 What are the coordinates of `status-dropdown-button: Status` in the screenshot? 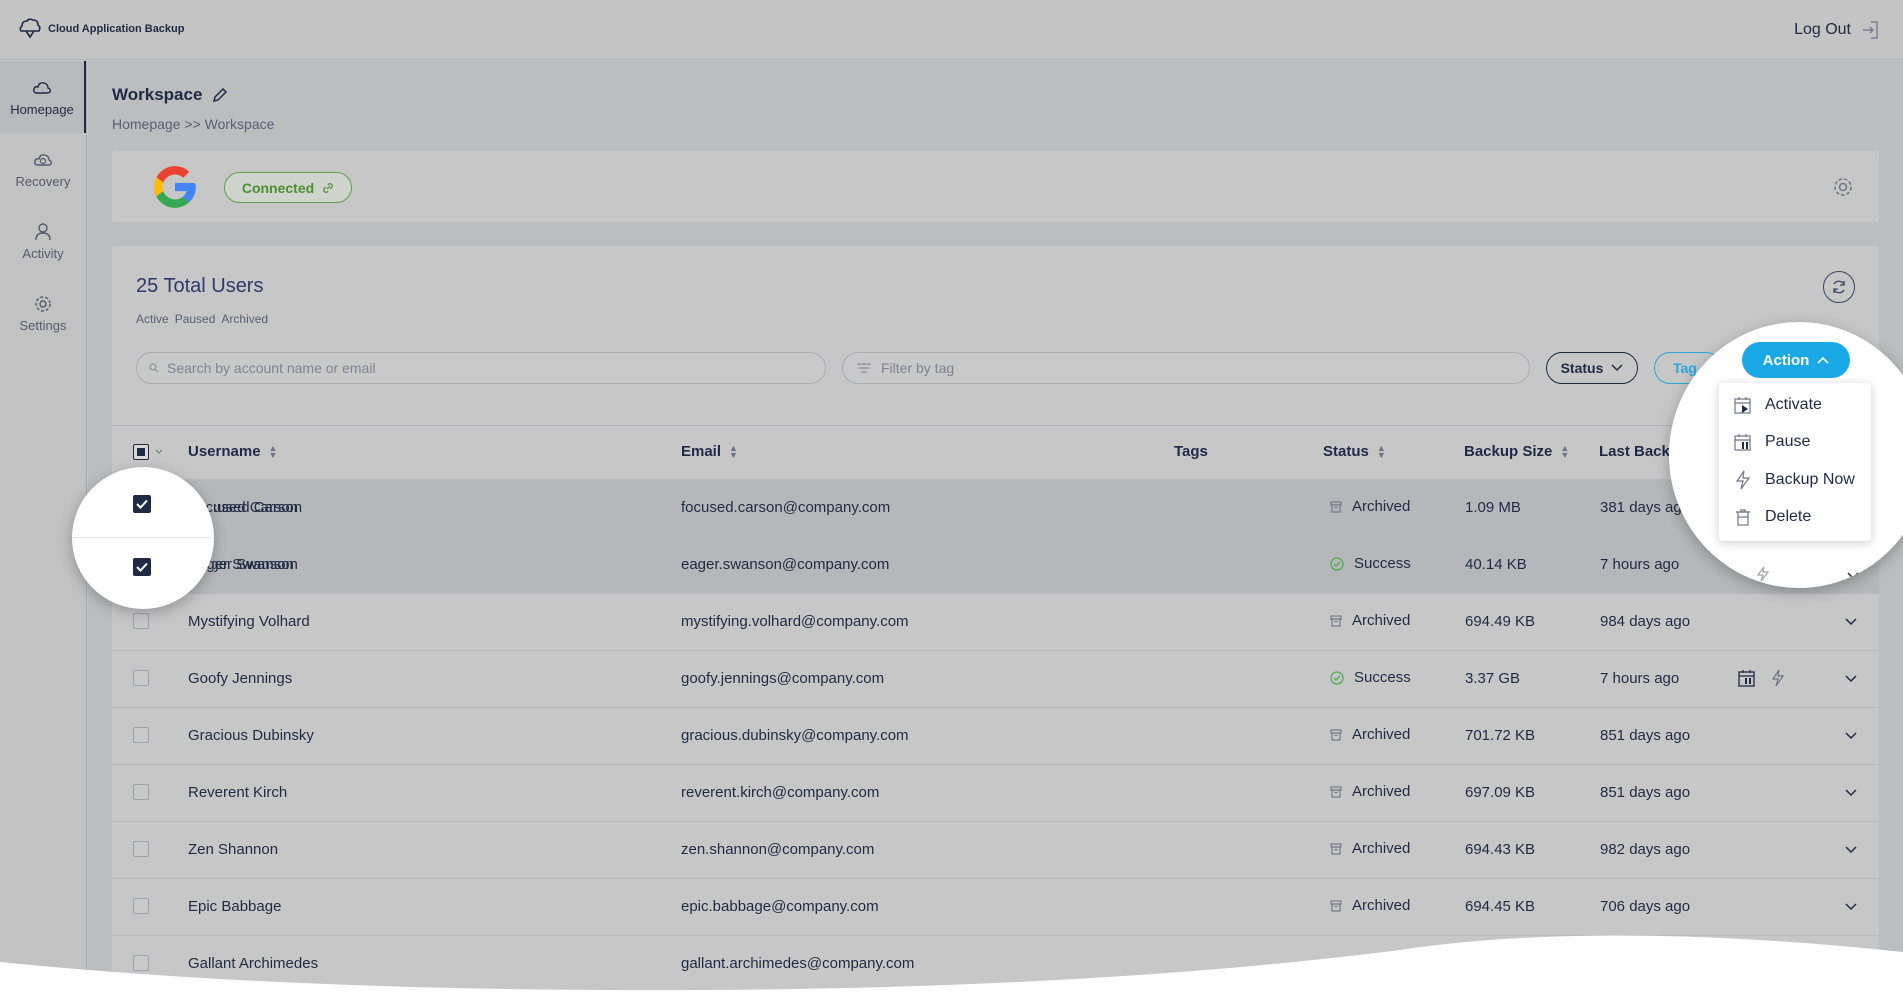 It's located at (1592, 368).